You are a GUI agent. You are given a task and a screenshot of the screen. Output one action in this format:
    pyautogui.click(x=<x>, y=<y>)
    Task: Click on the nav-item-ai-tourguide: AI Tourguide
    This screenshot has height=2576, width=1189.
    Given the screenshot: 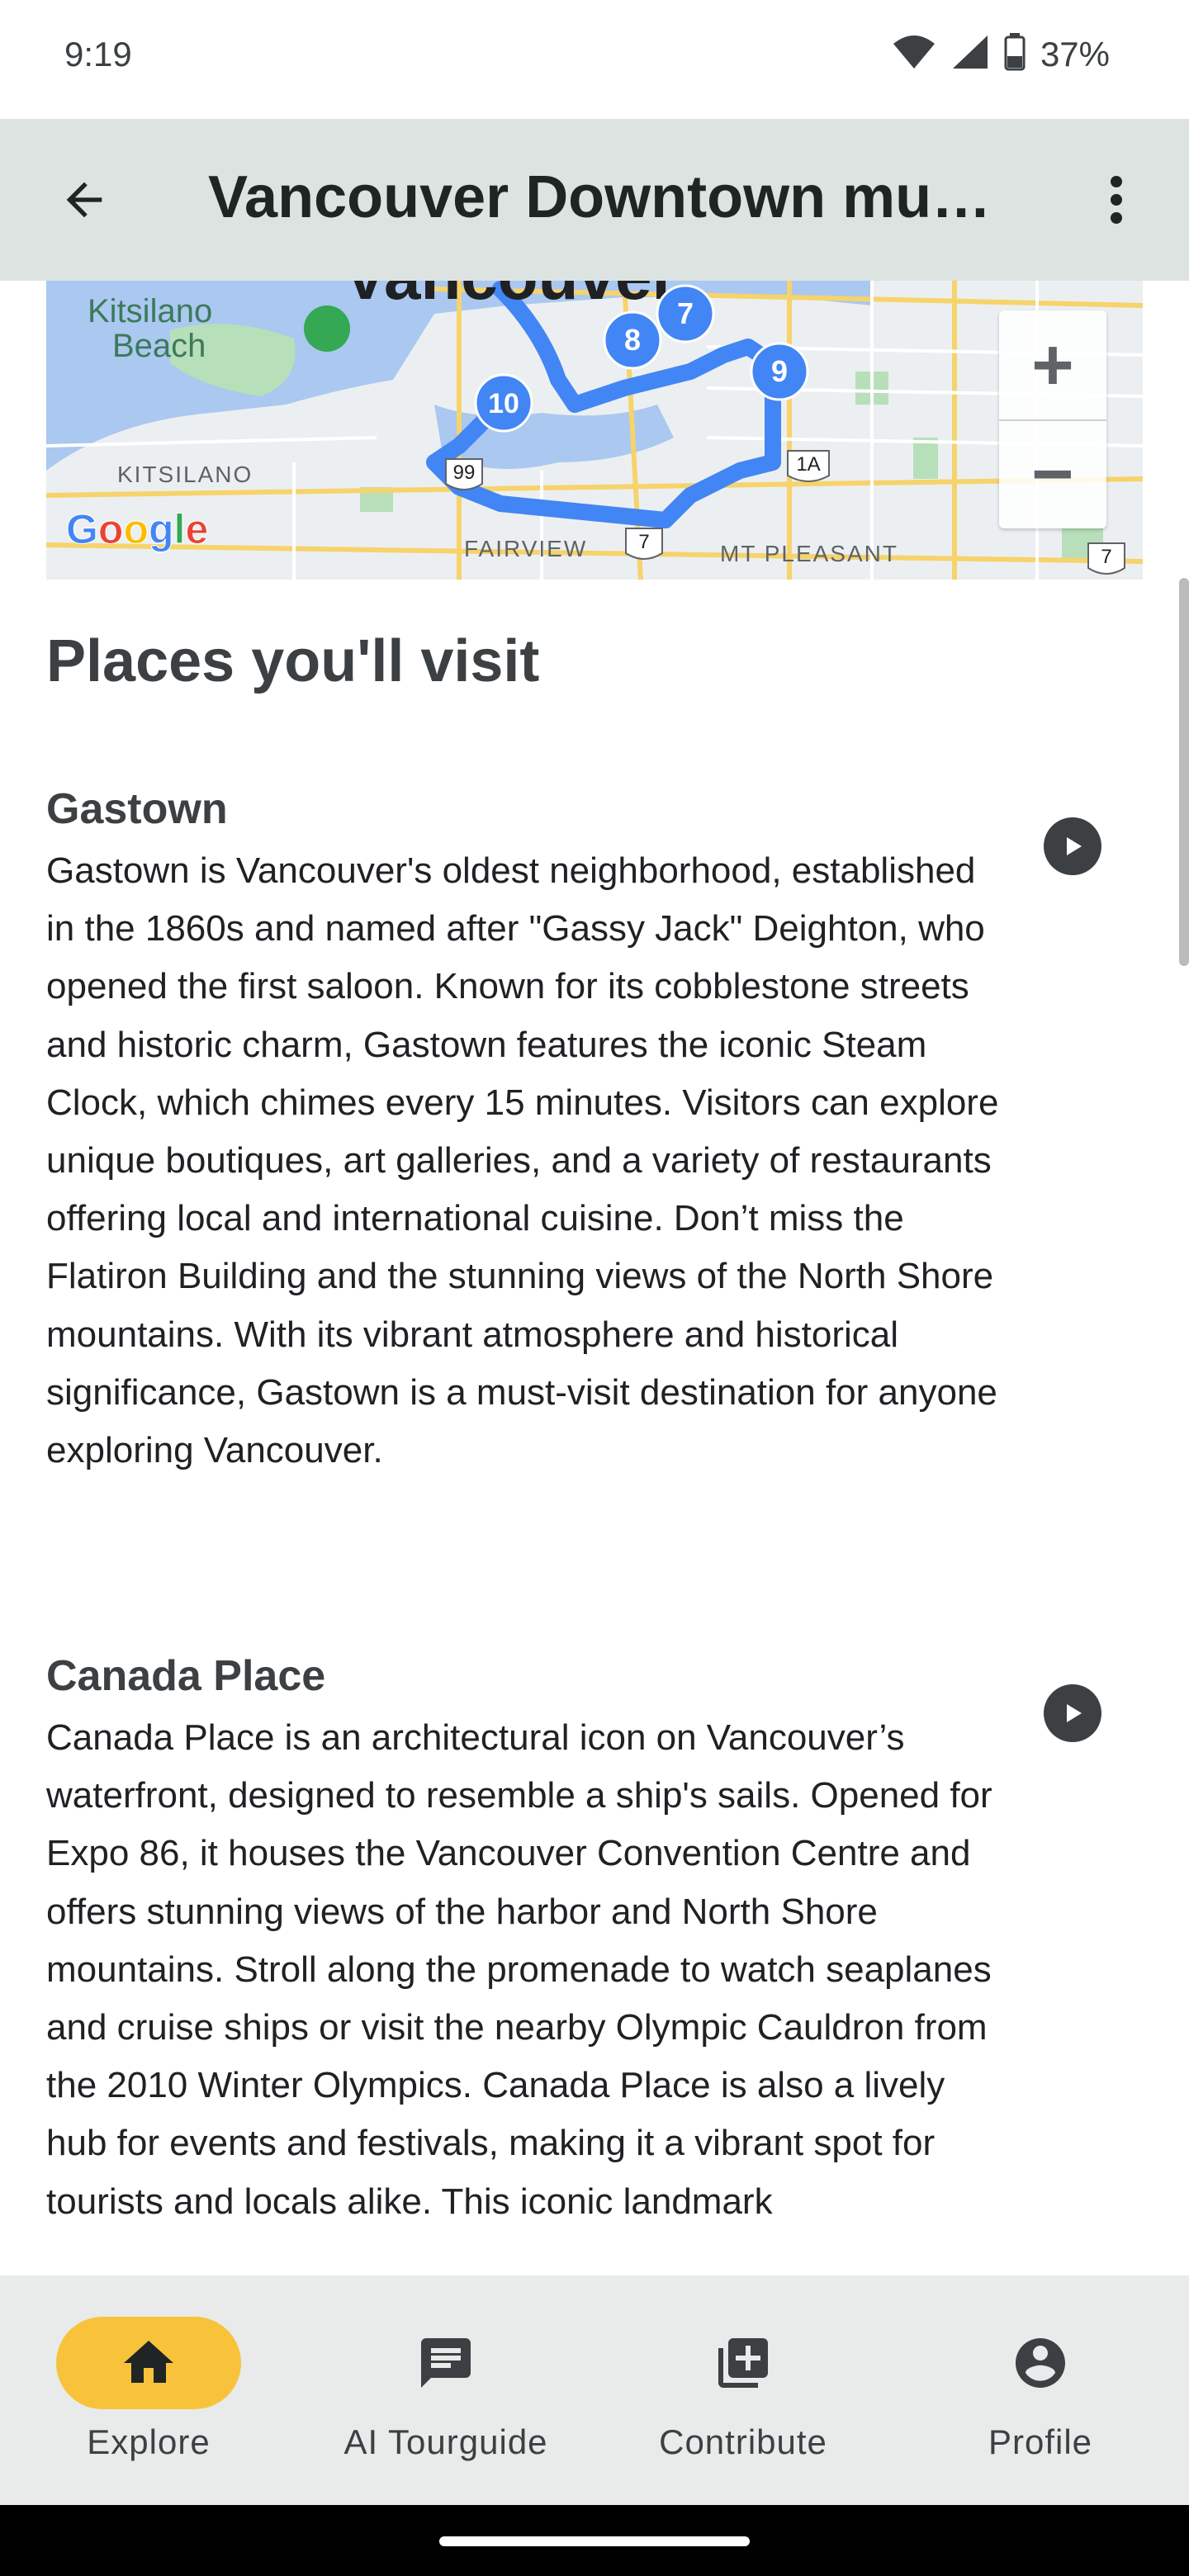 What is the action you would take?
    pyautogui.click(x=445, y=2390)
    